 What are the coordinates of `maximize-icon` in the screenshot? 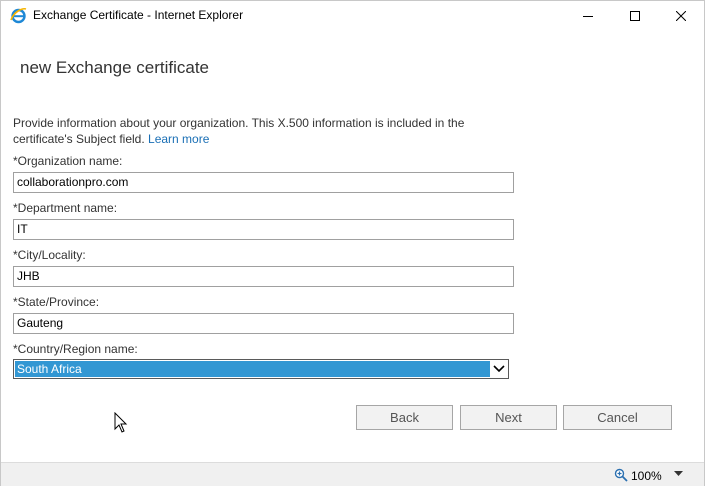 It's located at (635, 15).